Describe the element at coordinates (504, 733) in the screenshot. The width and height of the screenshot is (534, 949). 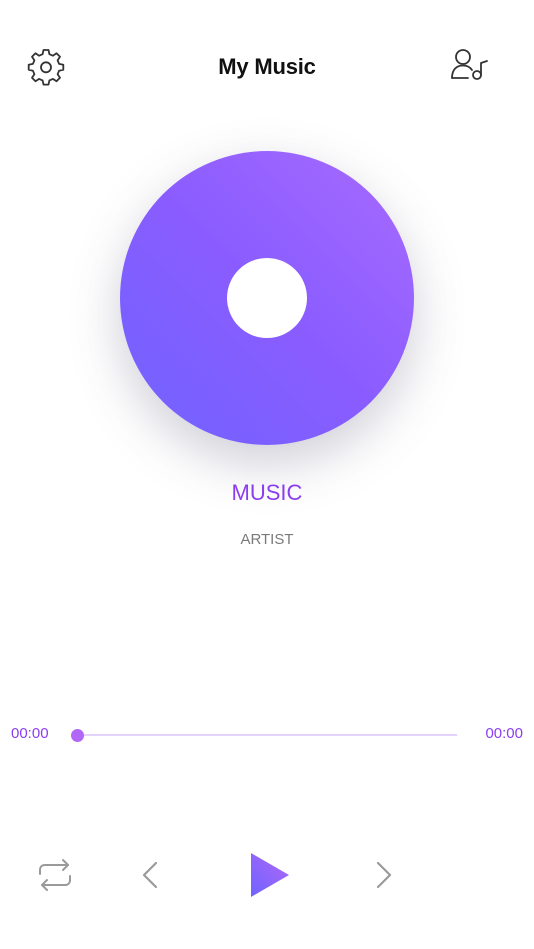
I see `total-time: 00:00` at that location.